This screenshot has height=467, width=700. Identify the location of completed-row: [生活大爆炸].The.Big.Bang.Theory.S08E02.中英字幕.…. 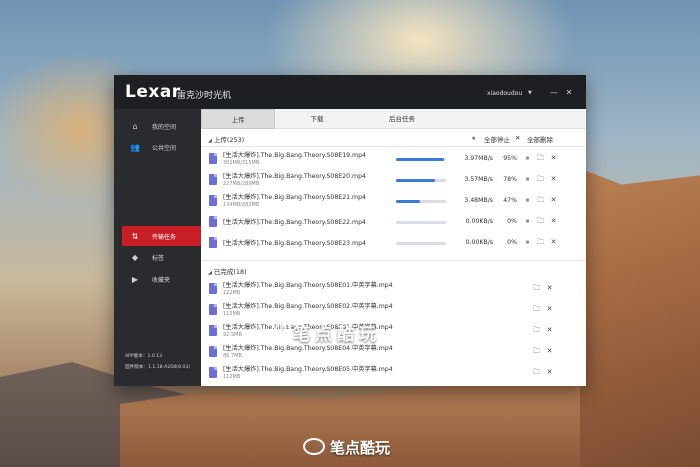
(393, 310).